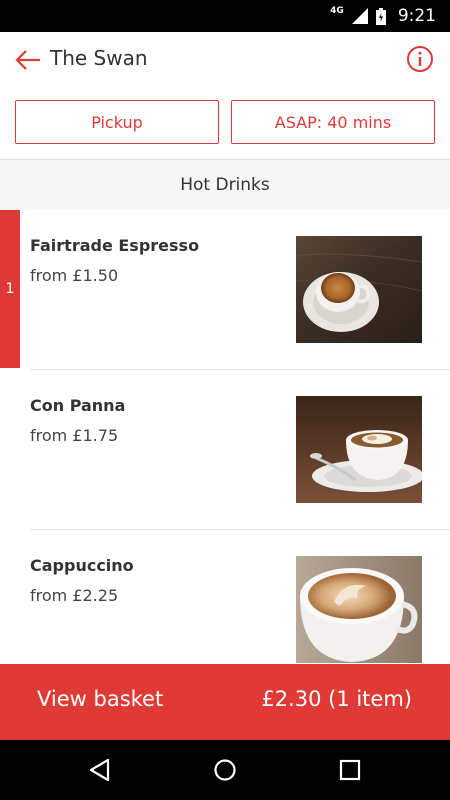 The height and width of the screenshot is (800, 450). Describe the element at coordinates (74, 595) in the screenshot. I see `item-price: from £2.25` at that location.